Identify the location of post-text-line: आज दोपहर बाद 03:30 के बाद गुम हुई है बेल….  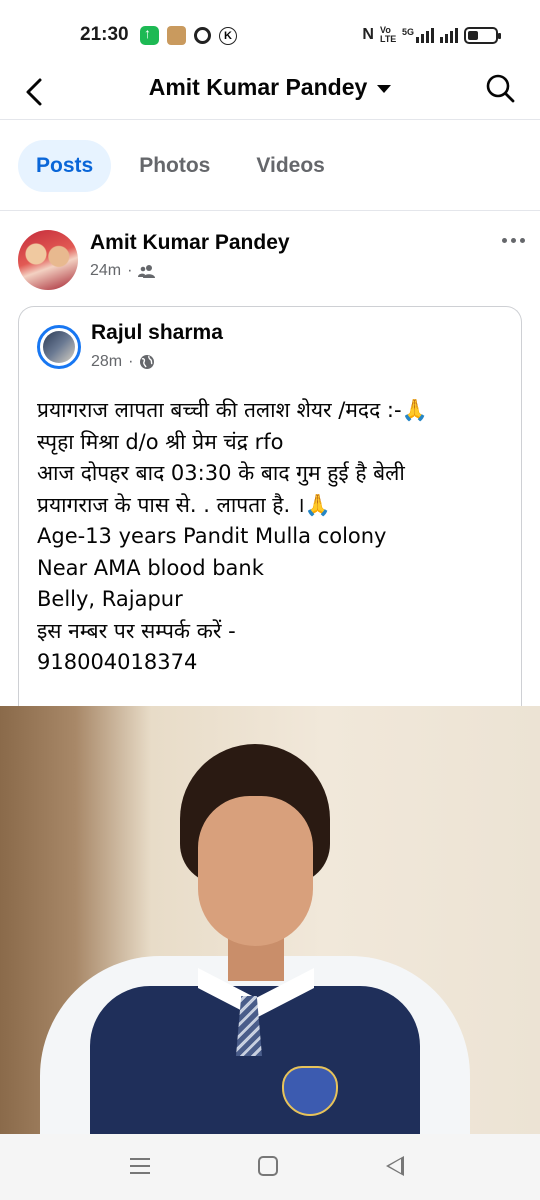
(221, 473).